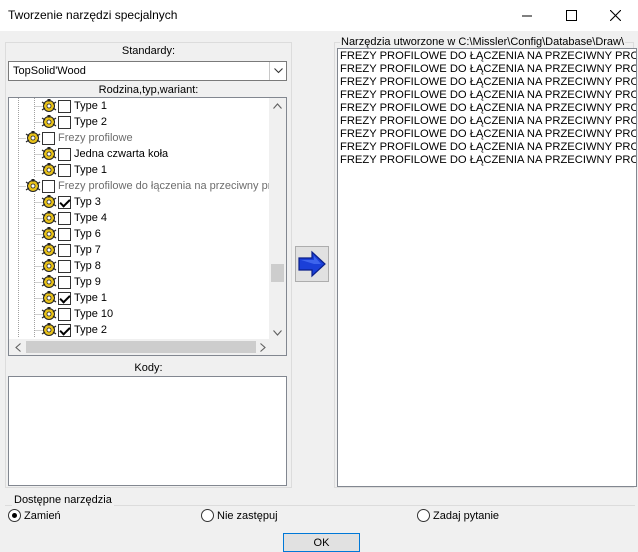  What do you see at coordinates (63, 500) in the screenshot?
I see `available-tools-legend: Dostępne narzędzia` at bounding box center [63, 500].